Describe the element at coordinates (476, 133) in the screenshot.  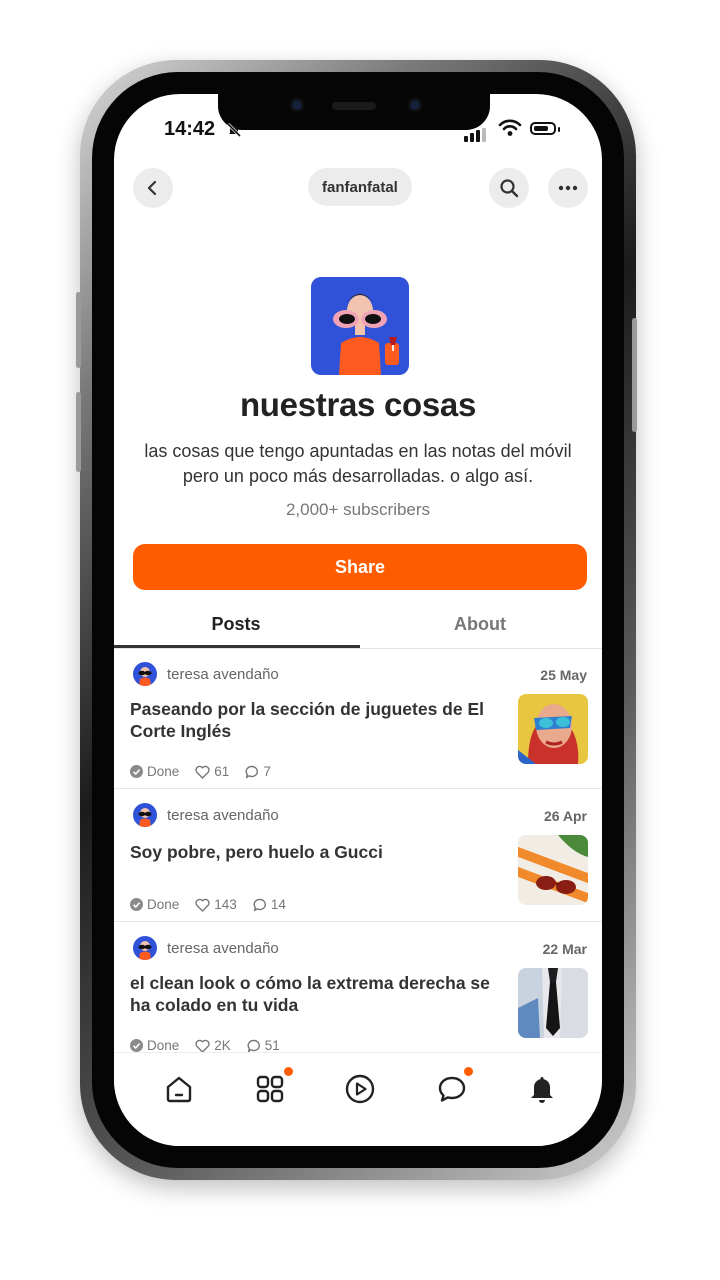
I see `signal-icon` at that location.